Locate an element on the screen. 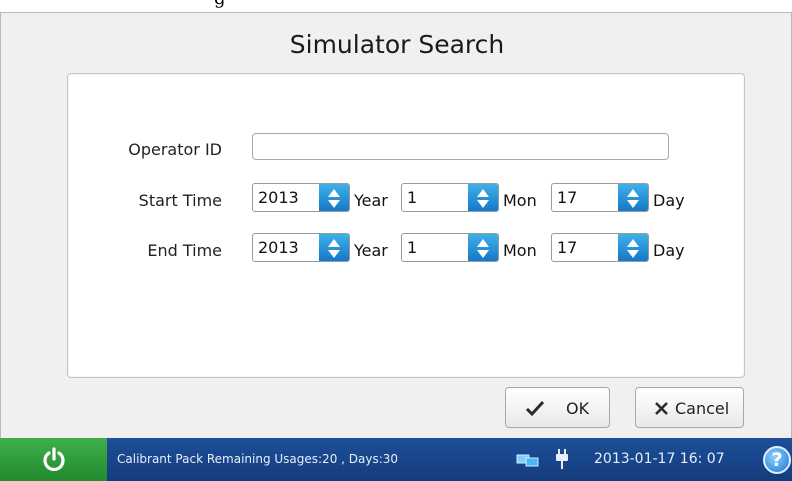 The width and height of the screenshot is (792, 481). power-icon is located at coordinates (54, 459).